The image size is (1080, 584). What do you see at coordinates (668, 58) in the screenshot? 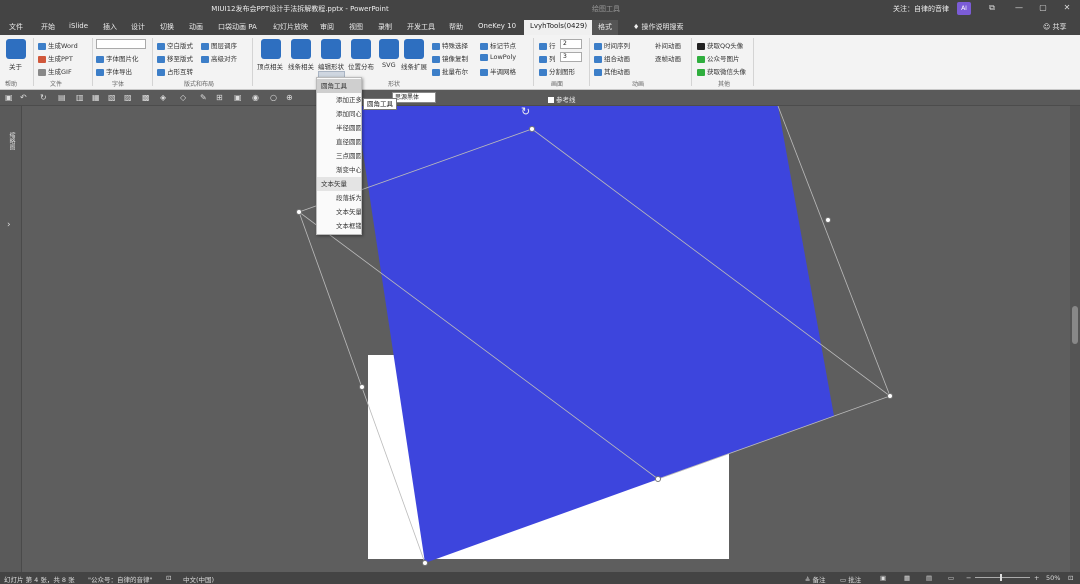
I see `frame-animation-button: 逐帧动画` at bounding box center [668, 58].